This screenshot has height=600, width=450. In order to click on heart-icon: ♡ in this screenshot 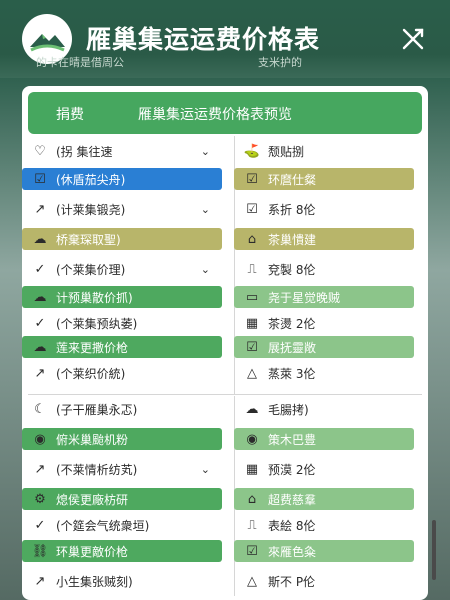, I will do `click(40, 151)`.